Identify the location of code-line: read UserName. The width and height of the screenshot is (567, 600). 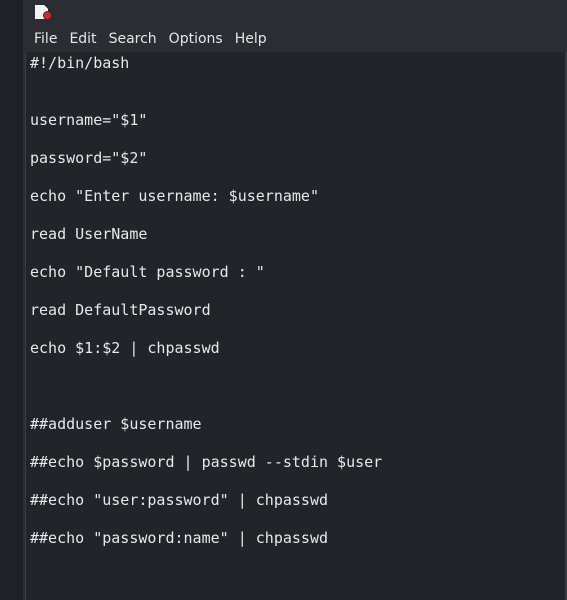
(89, 234).